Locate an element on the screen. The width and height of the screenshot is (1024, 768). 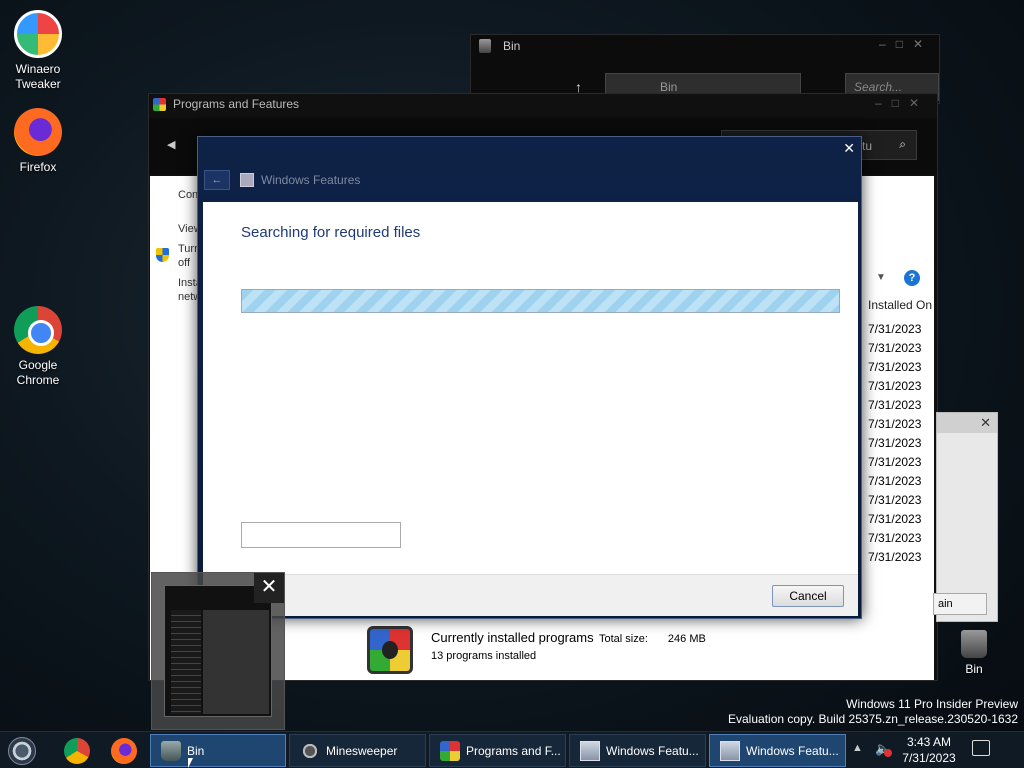
taskbar-thumbnail-preview: ✕ is located at coordinates (218, 651).